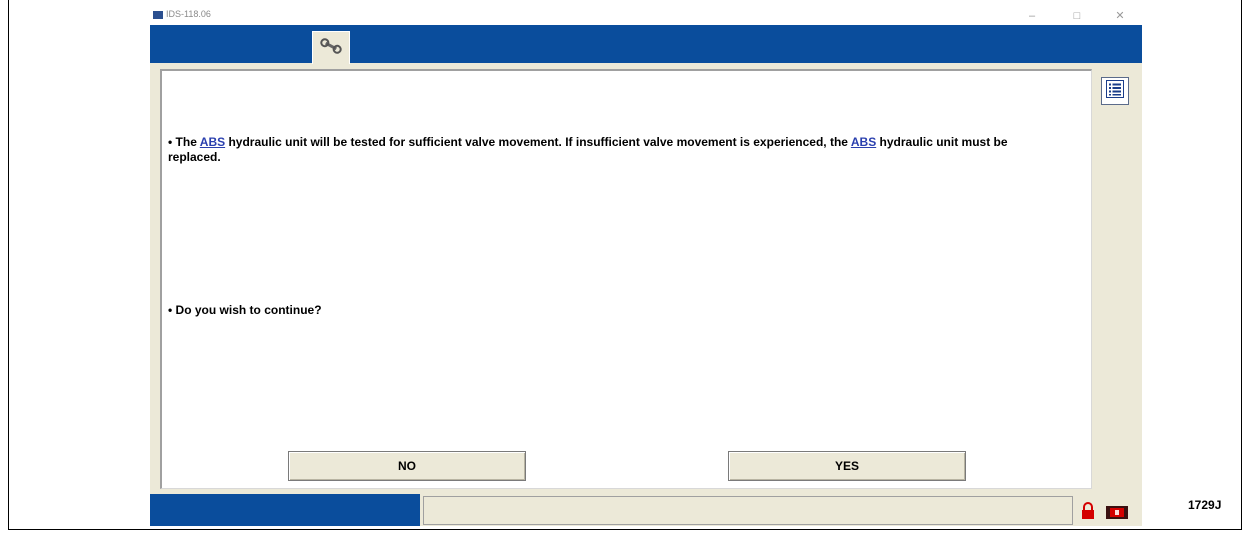 This screenshot has width=1254, height=533. I want to click on tab-toolbox, so click(331, 47).